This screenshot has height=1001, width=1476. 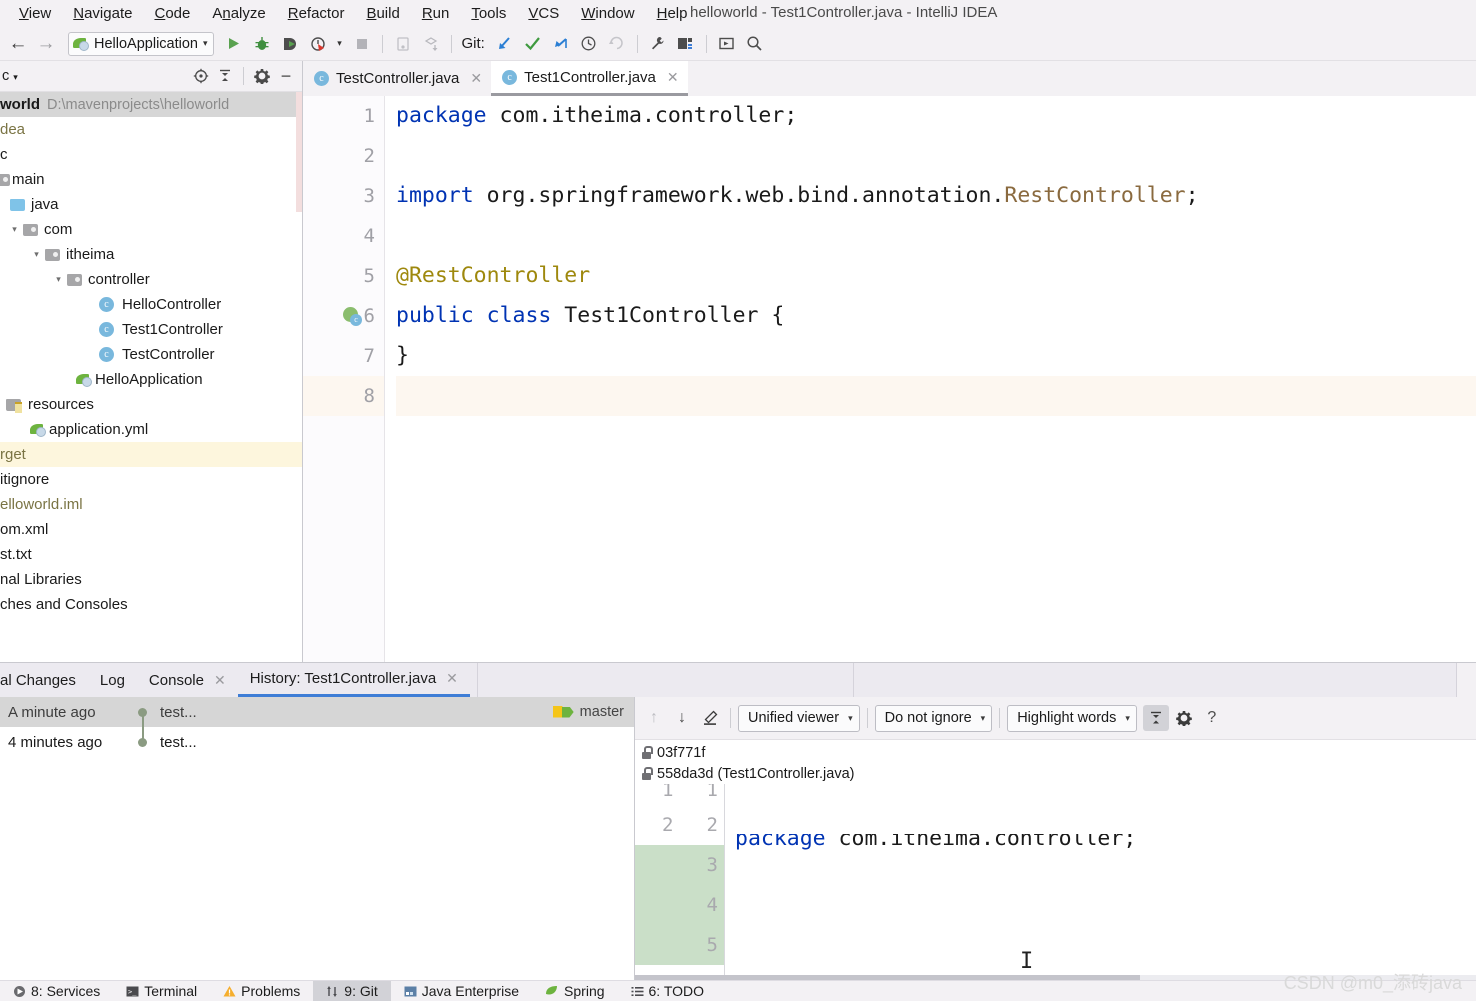 I want to click on git-push-icon, so click(x=561, y=44).